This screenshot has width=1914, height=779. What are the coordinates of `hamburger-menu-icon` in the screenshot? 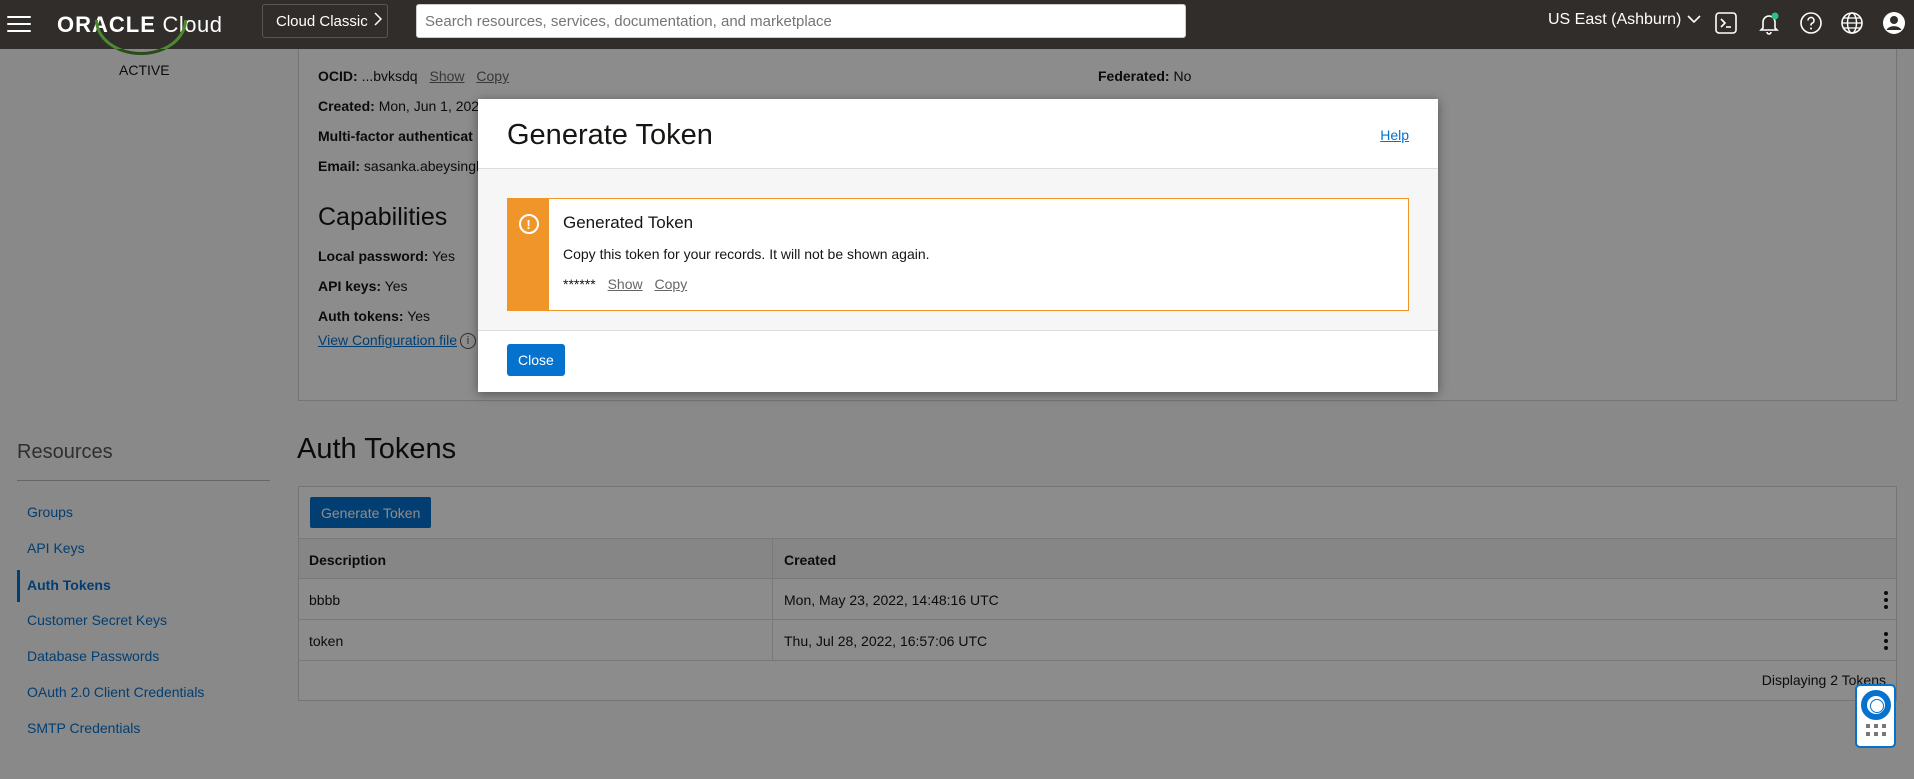 It's located at (19, 24).